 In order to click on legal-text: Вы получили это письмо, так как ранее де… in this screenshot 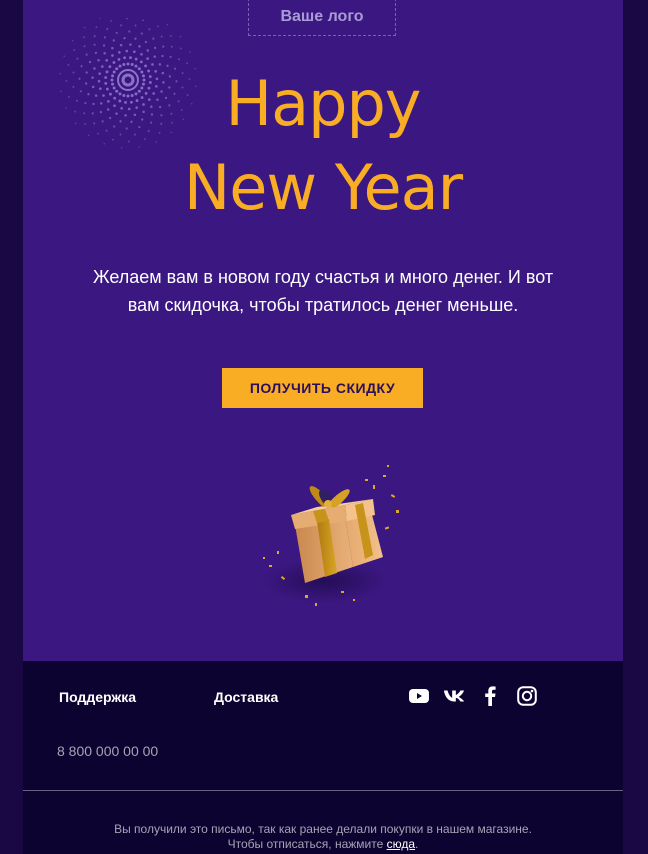, I will do `click(323, 837)`.